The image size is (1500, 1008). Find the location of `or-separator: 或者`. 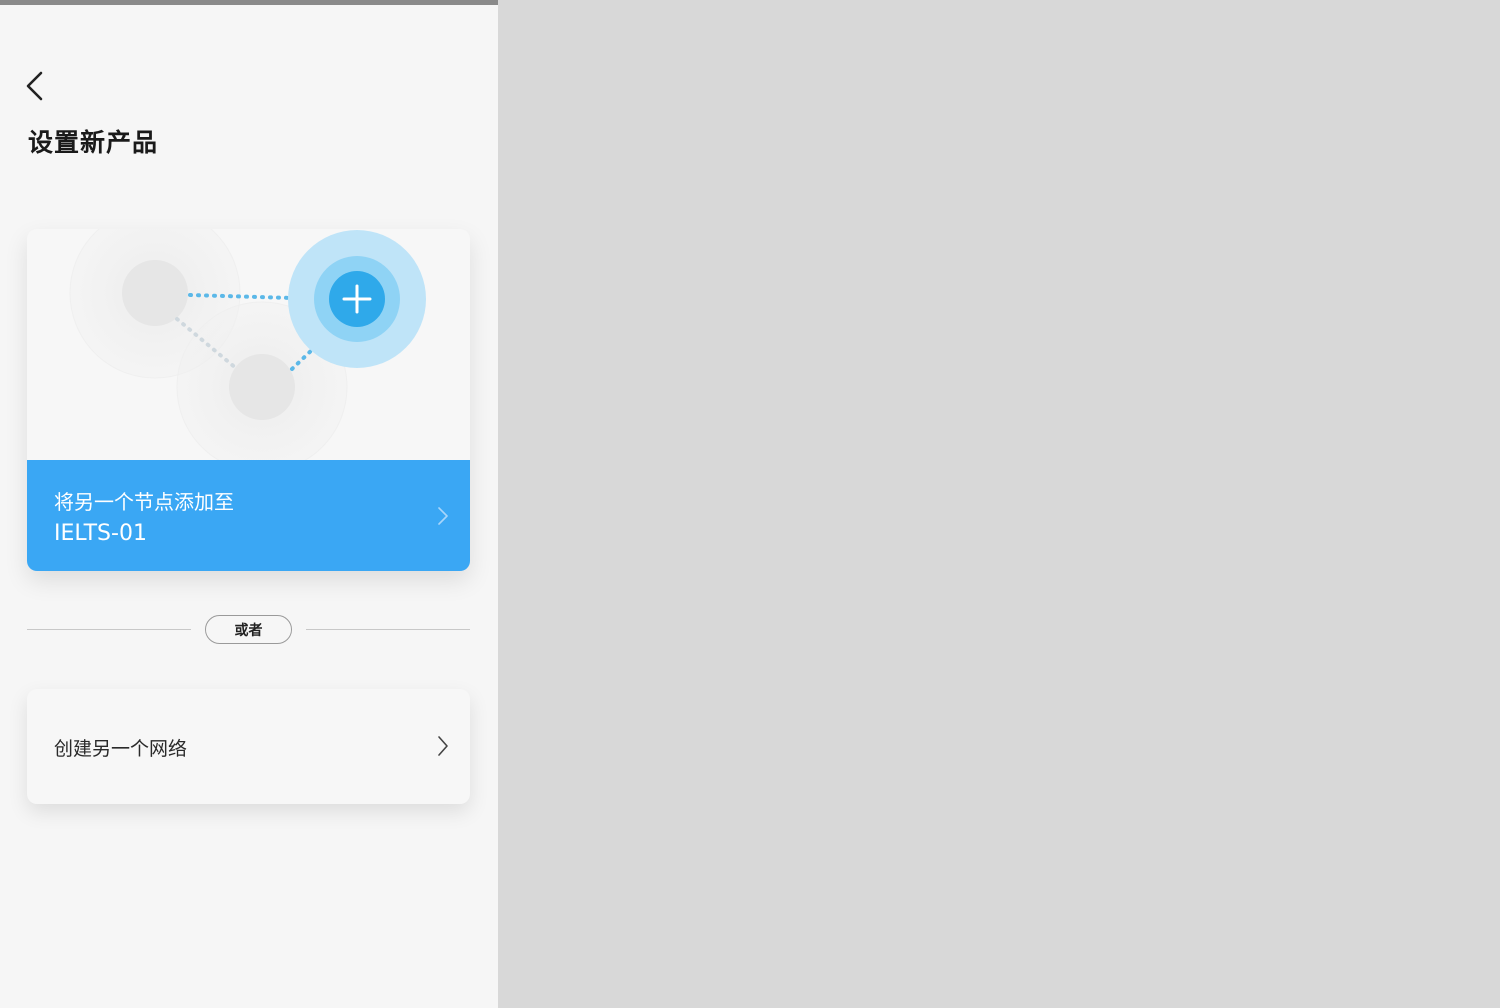

or-separator: 或者 is located at coordinates (248, 629).